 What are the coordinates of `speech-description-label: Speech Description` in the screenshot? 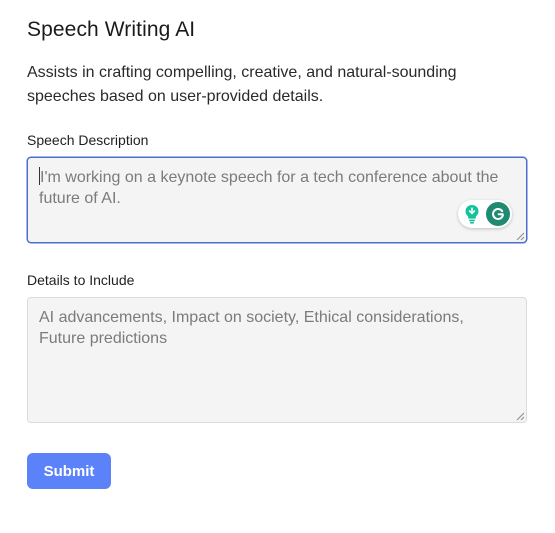 It's located at (88, 140).